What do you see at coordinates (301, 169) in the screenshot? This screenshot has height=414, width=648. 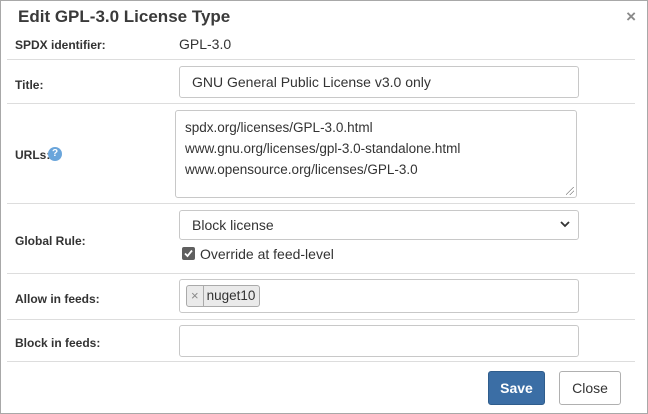 I see `url-line: www.opensource.org/licenses/GPL-3.0` at bounding box center [301, 169].